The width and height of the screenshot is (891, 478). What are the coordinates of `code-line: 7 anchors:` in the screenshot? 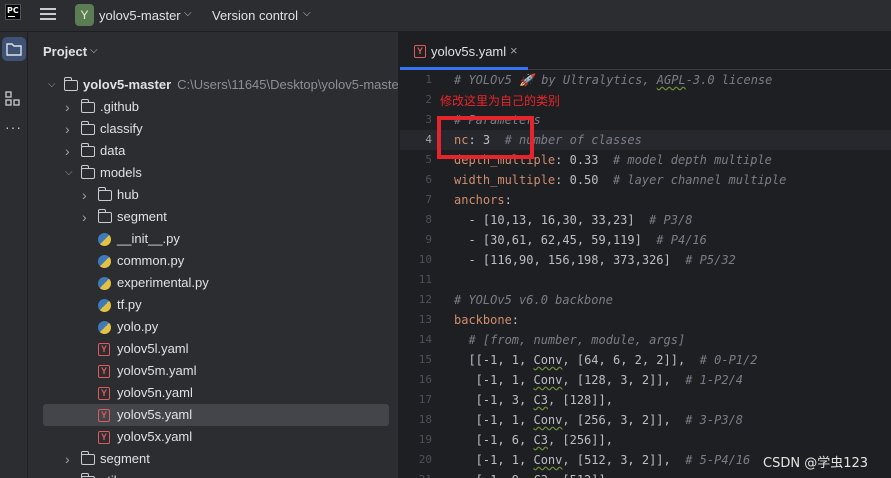 It's located at (645, 200).